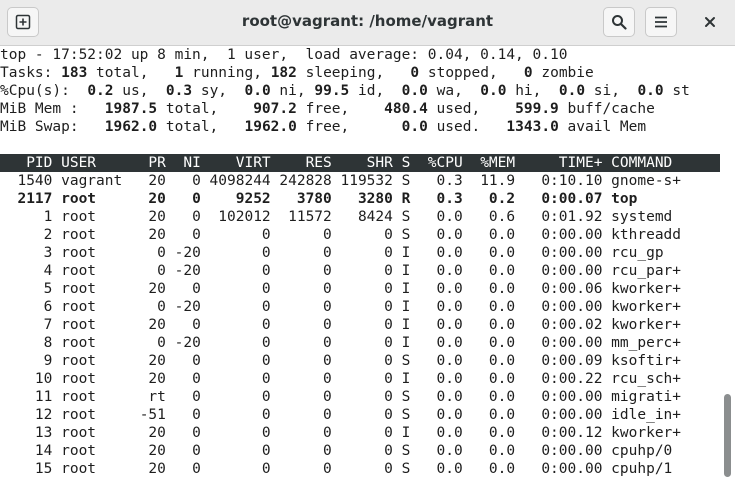 This screenshot has width=735, height=477. What do you see at coordinates (401, 163) in the screenshot?
I see `column-header: S` at bounding box center [401, 163].